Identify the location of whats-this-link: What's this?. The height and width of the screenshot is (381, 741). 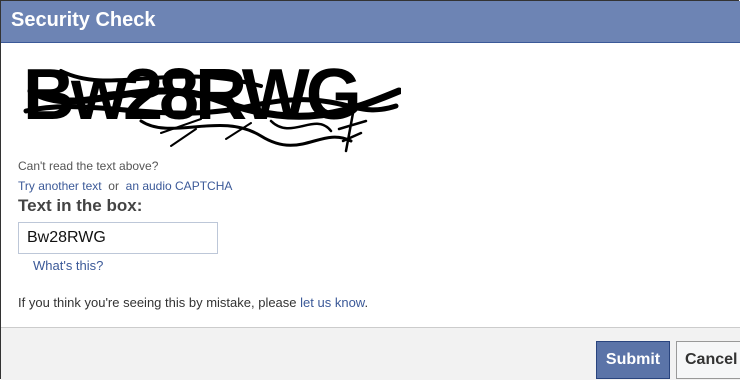
(68, 265).